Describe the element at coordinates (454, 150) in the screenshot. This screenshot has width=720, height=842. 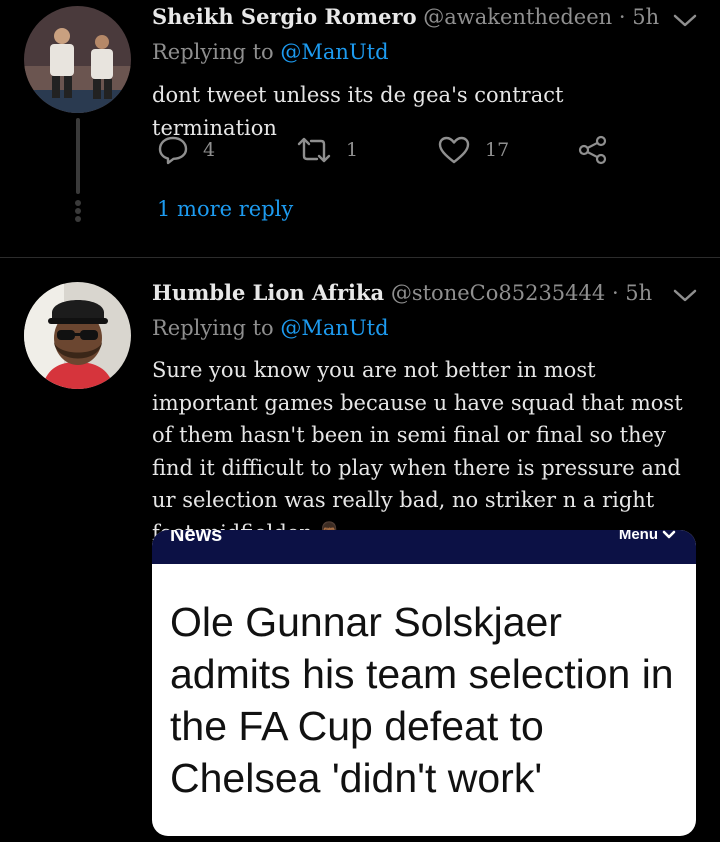
I see `like-icon` at that location.